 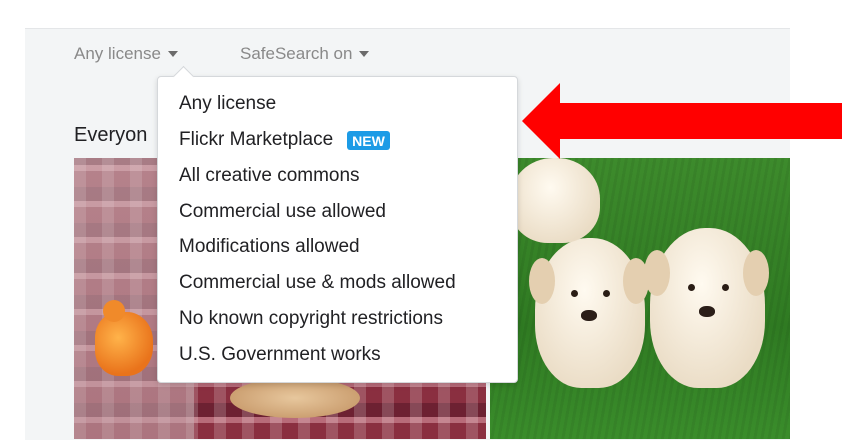 I want to click on menu-item-label: No known copyright restrictions, so click(x=311, y=318).